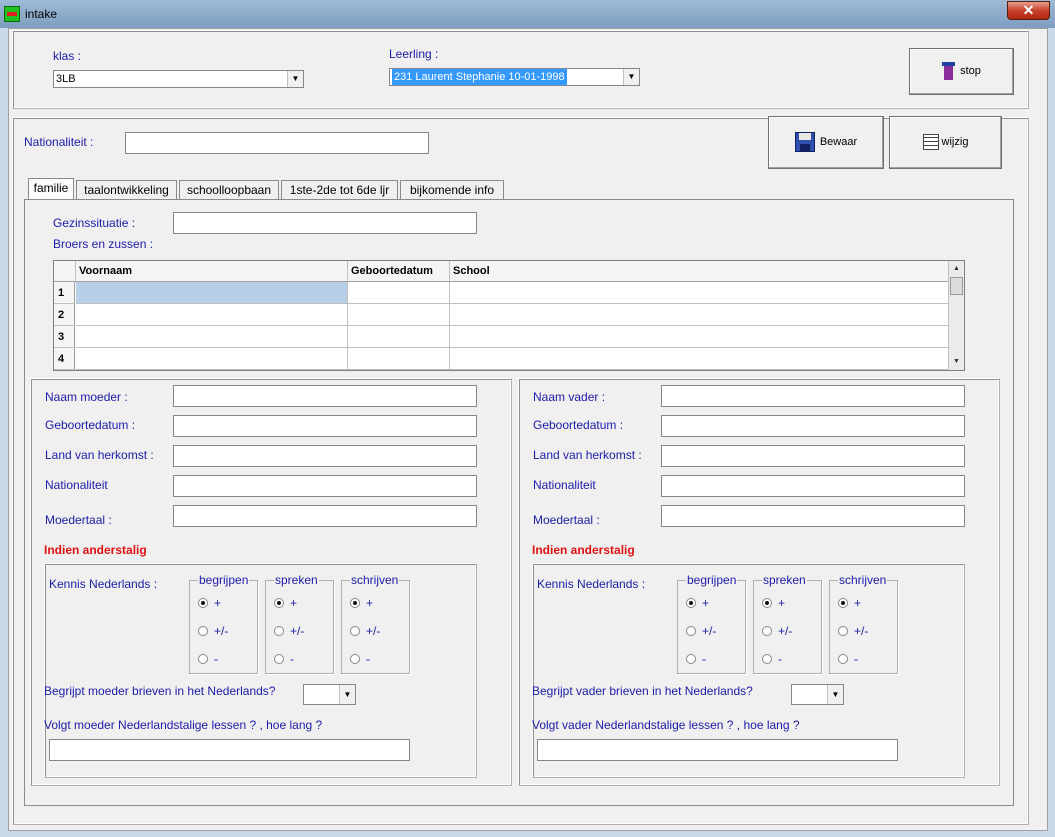 The width and height of the screenshot is (1055, 837). What do you see at coordinates (956, 269) in the screenshot?
I see `scroll-up-icon: ▲` at bounding box center [956, 269].